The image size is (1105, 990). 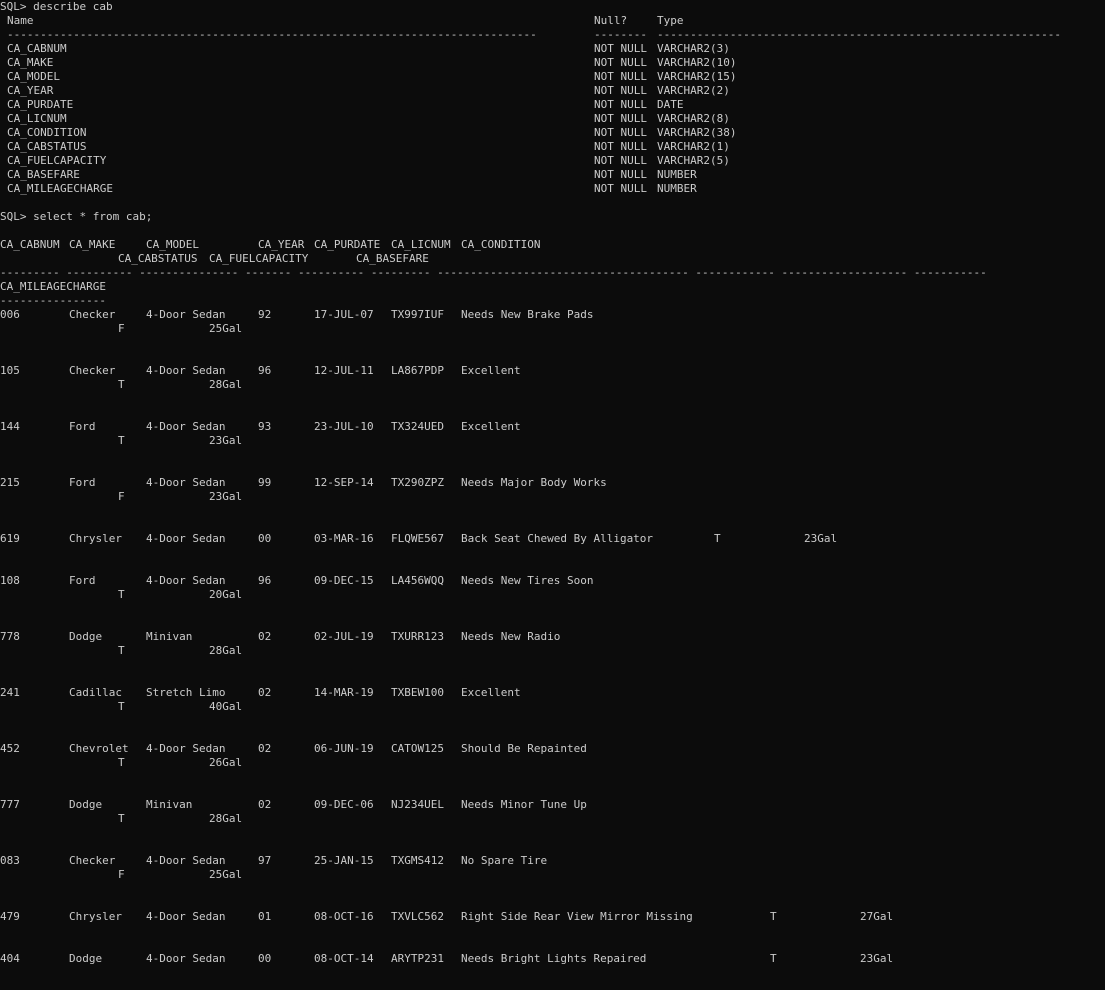 What do you see at coordinates (677, 188) in the screenshot?
I see `describe-data-type: NUMBER` at bounding box center [677, 188].